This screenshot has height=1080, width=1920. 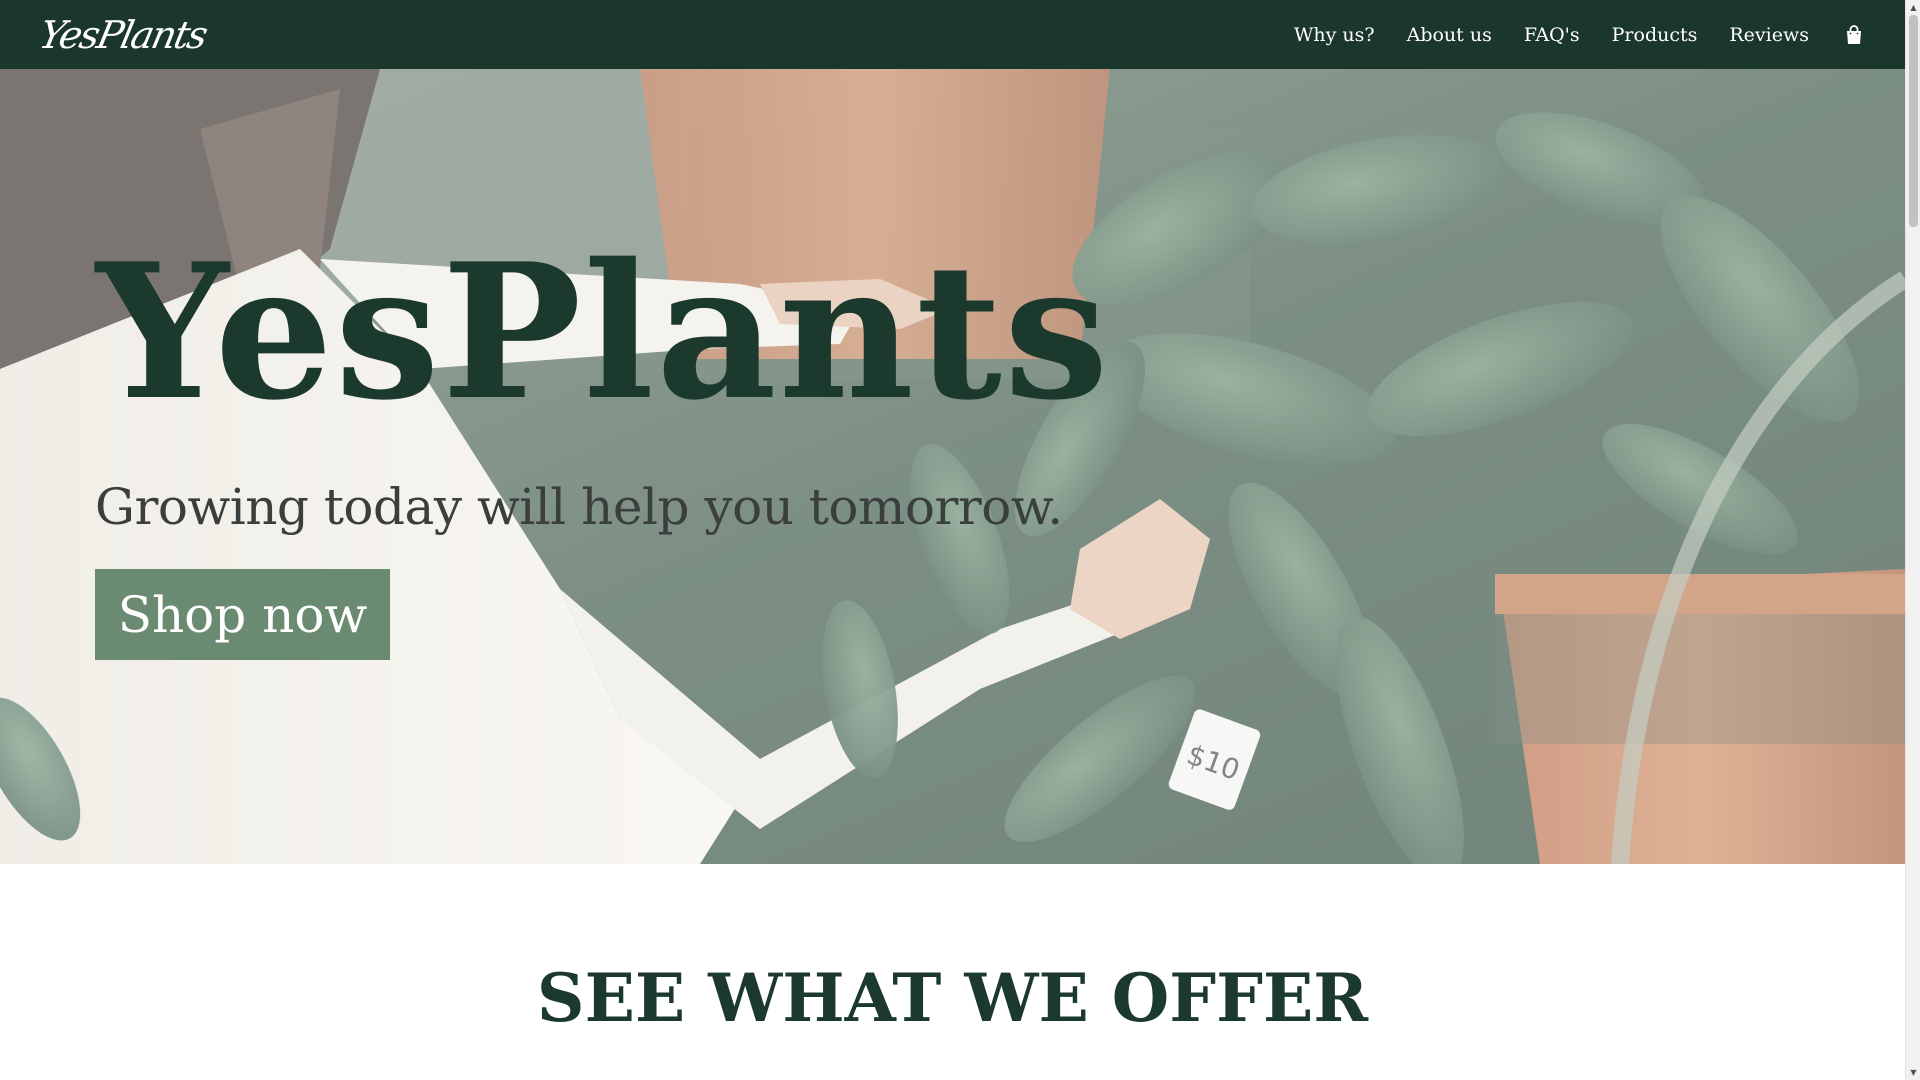 What do you see at coordinates (579, 507) in the screenshot?
I see `hero-subtitle: Growing today will help you tomorrow.` at bounding box center [579, 507].